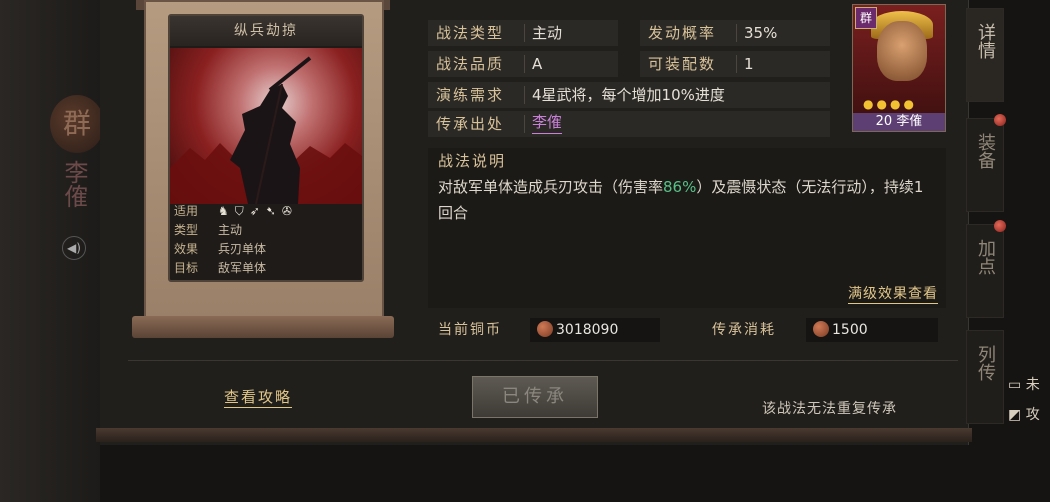  Describe the element at coordinates (266, 130) in the screenshot. I see `warrior-silhouette-icon` at that location.